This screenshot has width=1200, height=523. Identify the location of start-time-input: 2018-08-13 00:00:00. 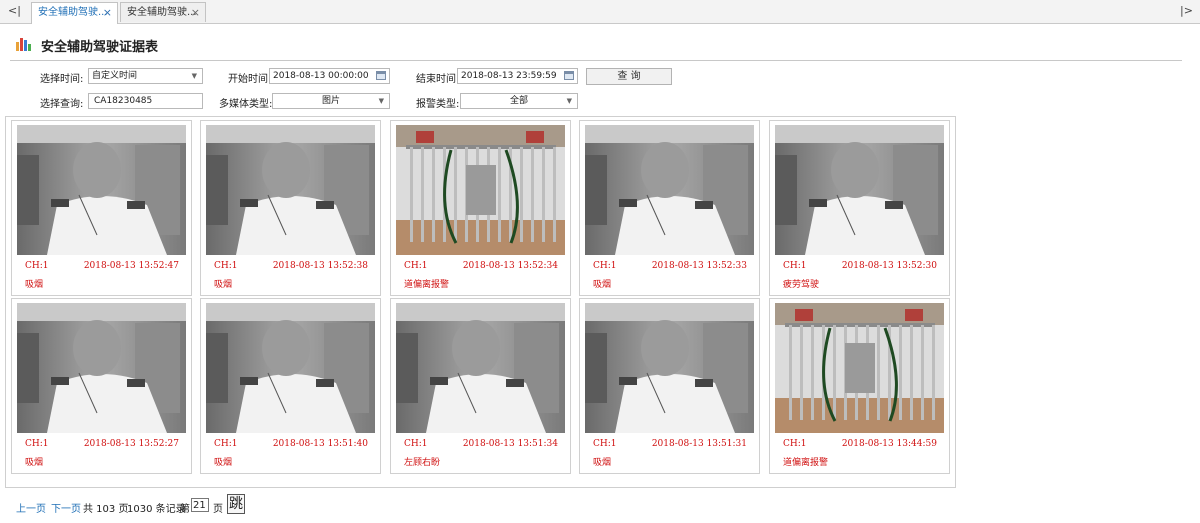
(329, 76).